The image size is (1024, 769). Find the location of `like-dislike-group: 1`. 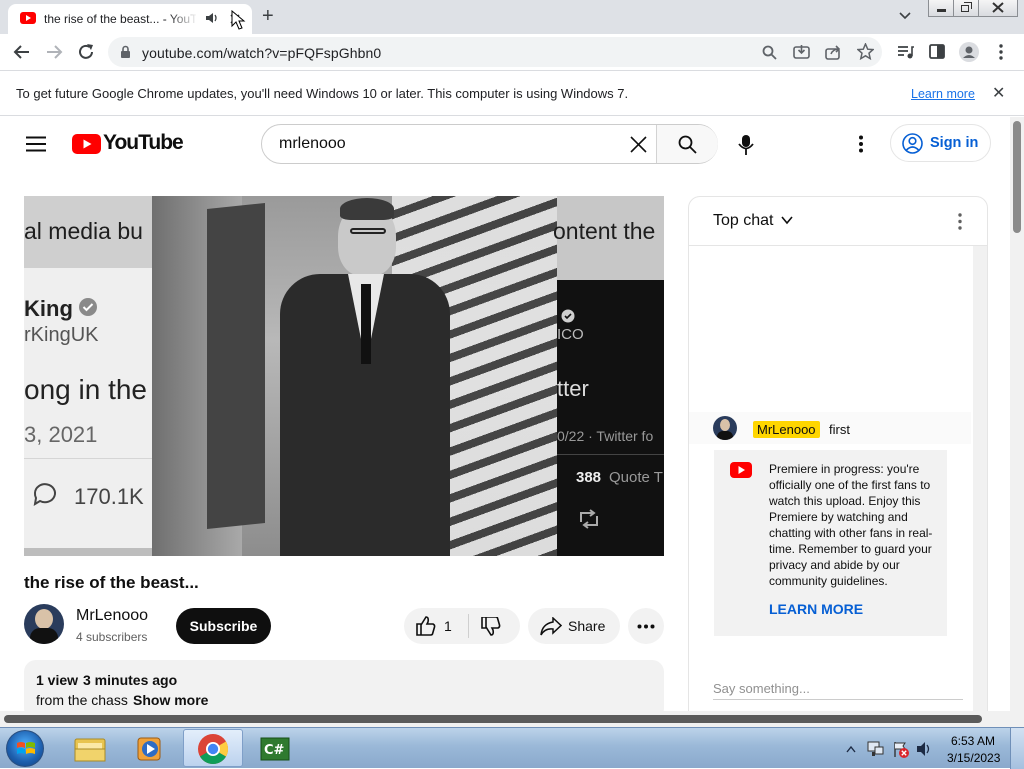

like-dislike-group: 1 is located at coordinates (462, 626).